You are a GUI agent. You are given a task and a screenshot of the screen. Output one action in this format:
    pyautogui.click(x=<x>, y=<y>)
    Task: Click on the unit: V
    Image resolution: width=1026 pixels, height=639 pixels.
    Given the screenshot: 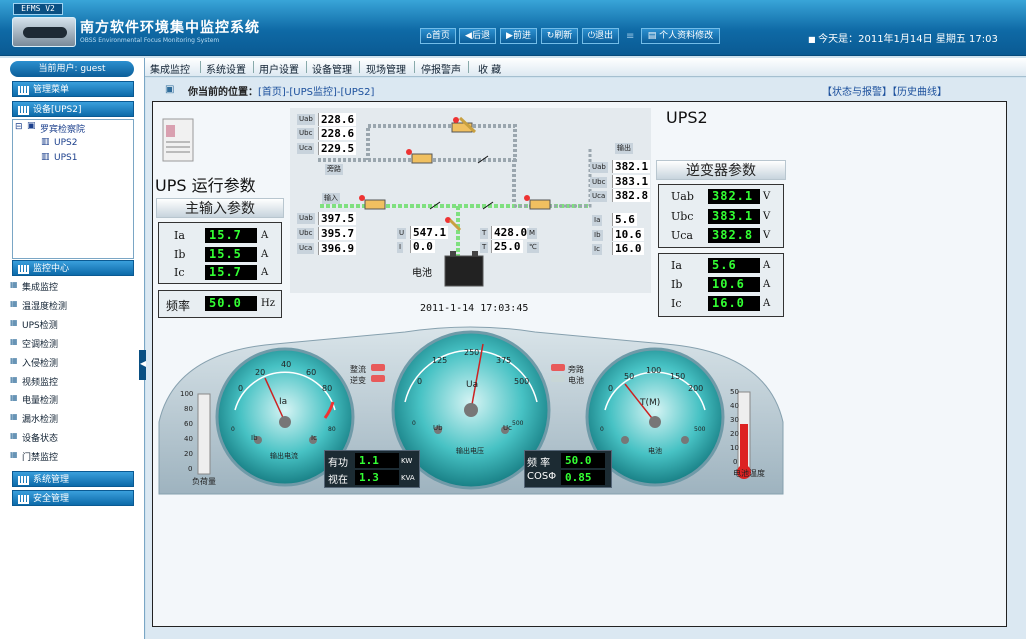 What is the action you would take?
    pyautogui.click(x=767, y=235)
    